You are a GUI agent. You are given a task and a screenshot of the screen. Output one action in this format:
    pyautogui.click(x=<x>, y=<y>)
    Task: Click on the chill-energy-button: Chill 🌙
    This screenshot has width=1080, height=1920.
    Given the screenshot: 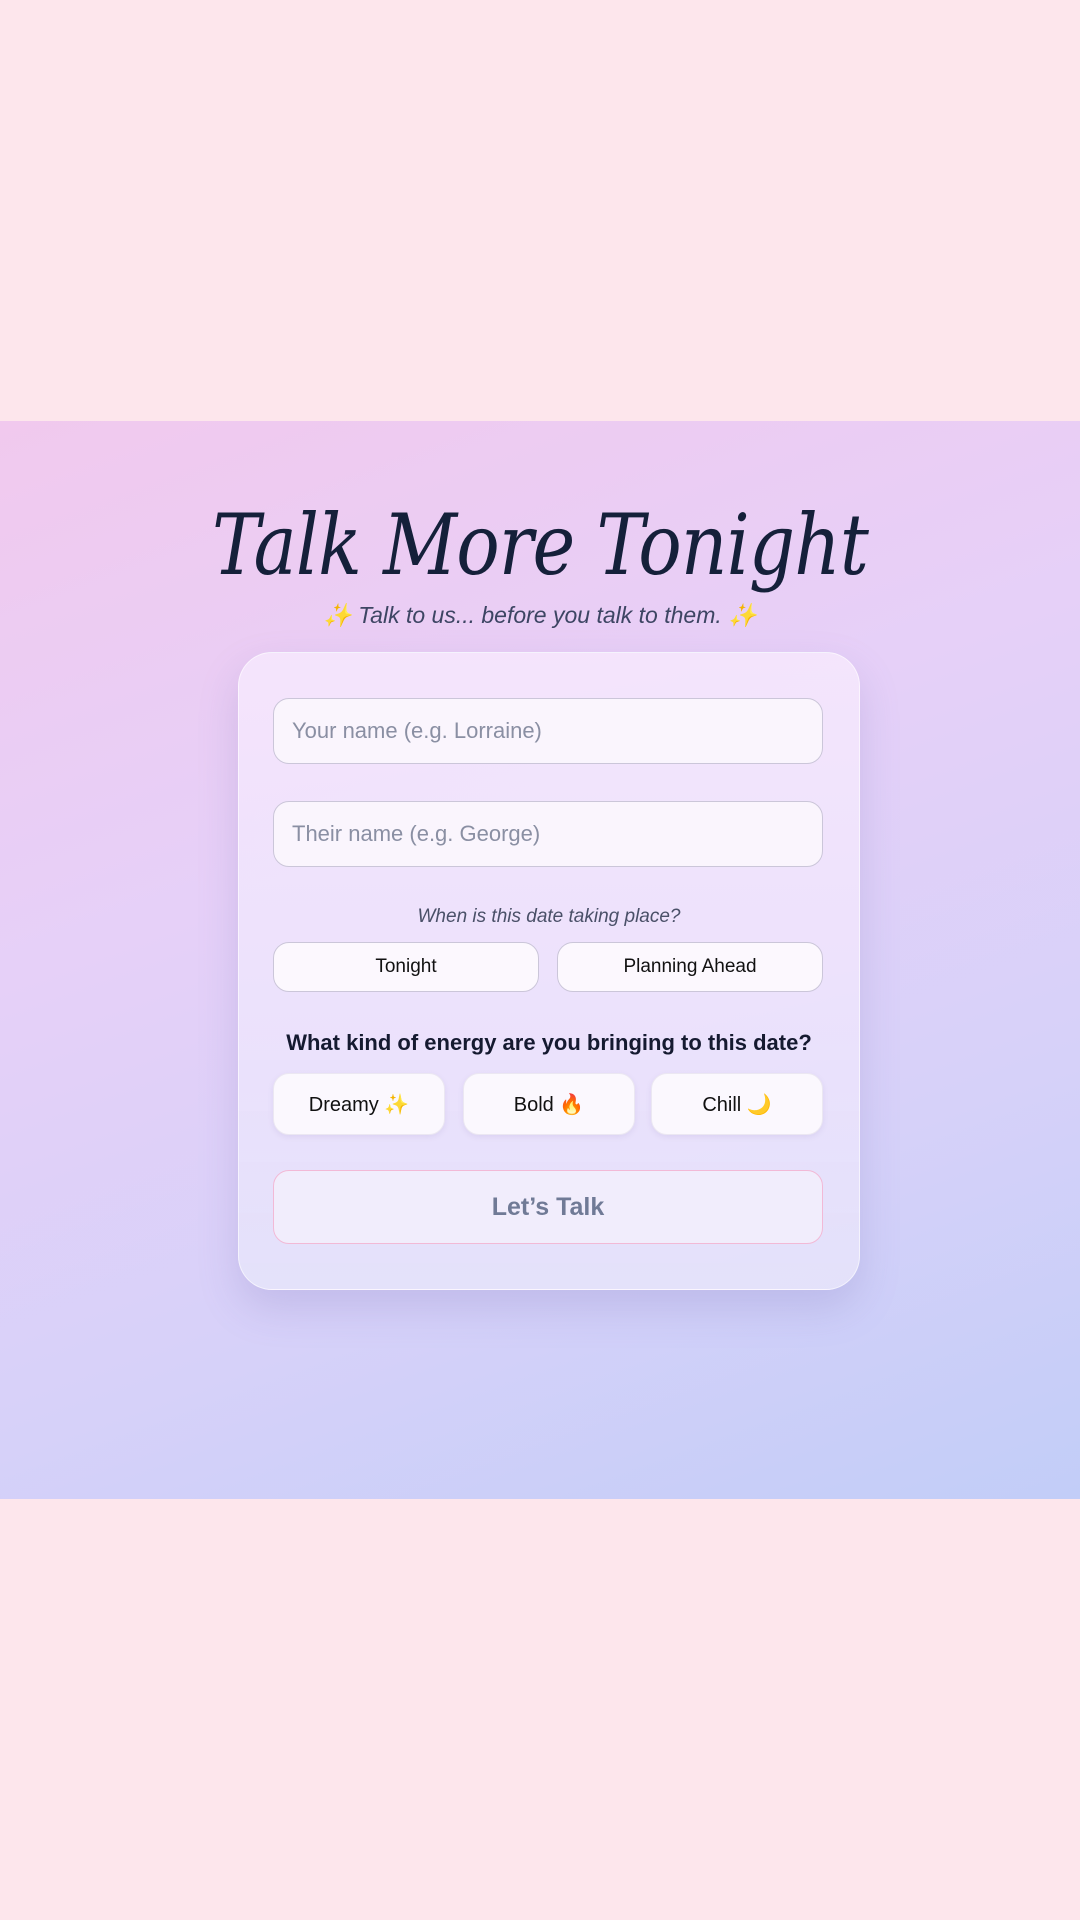 What is the action you would take?
    pyautogui.click(x=737, y=1104)
    